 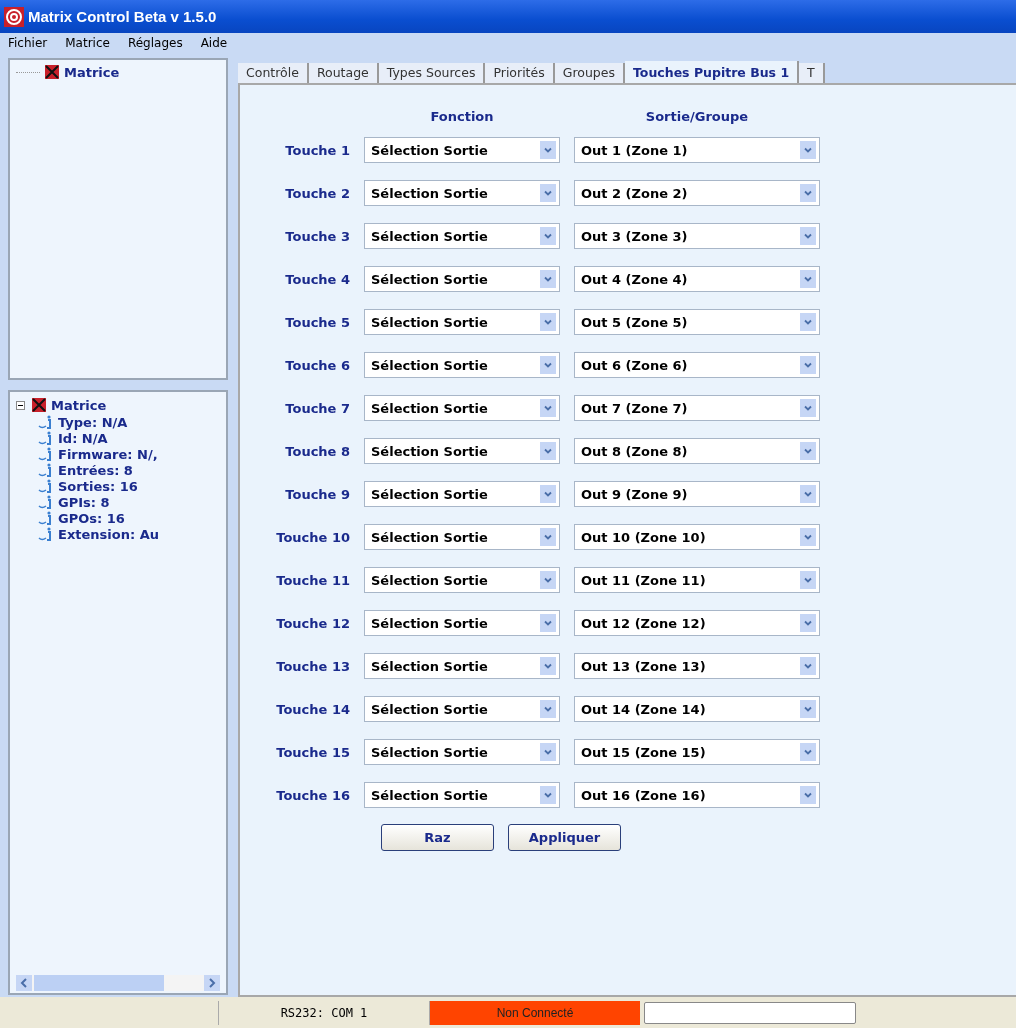 I want to click on key-label: Touche 7, so click(x=317, y=408).